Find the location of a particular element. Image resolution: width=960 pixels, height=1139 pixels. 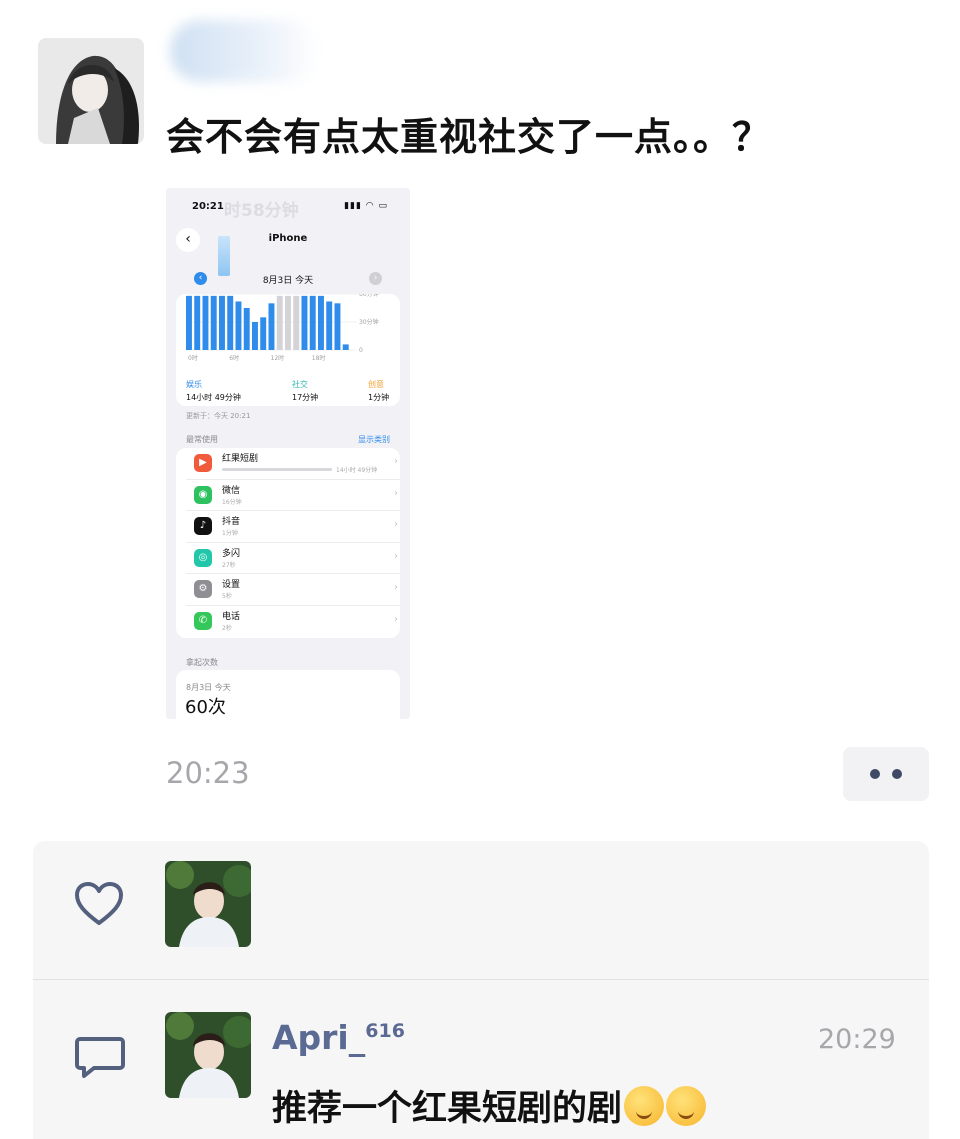

comment-time: 20:29 is located at coordinates (857, 1039).